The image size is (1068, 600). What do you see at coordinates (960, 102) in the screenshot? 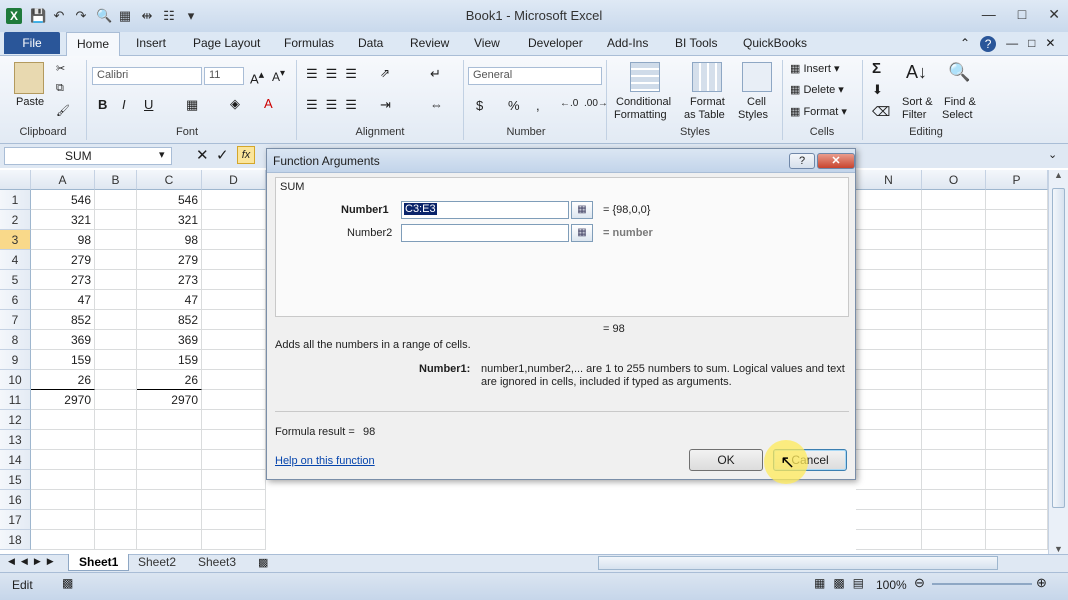
I see `find-select-button: Find &` at bounding box center [960, 102].